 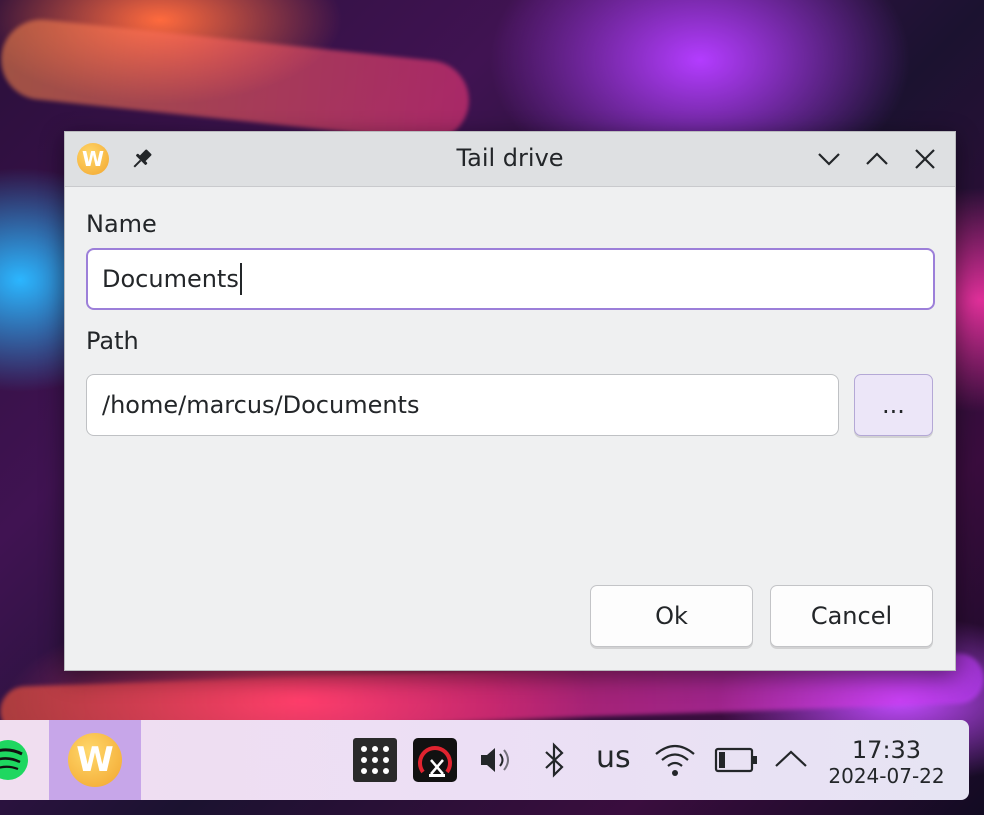 I want to click on taskbar: W us 17:33 2024-07-22, so click(x=484, y=760).